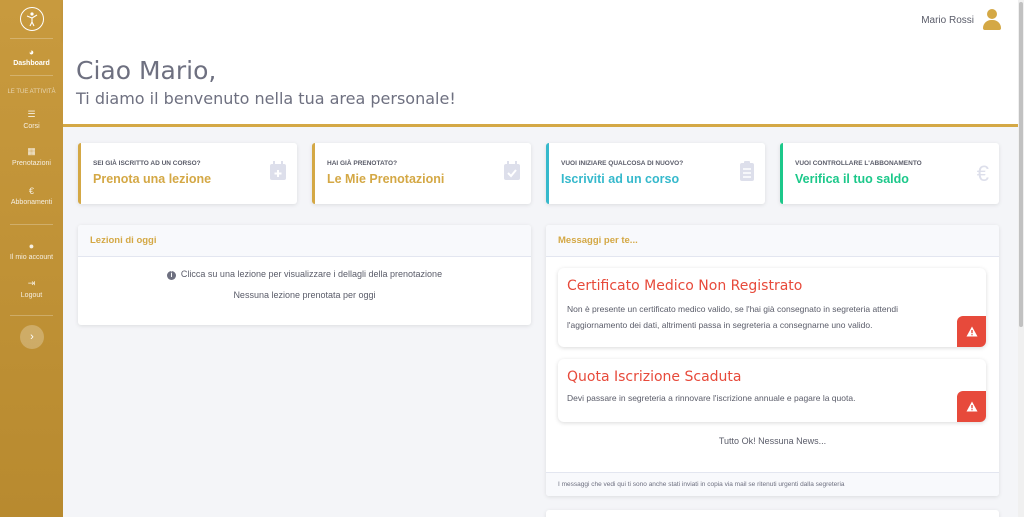 The image size is (1024, 517). What do you see at coordinates (31, 150) in the screenshot?
I see `calendar-icon: ▦` at bounding box center [31, 150].